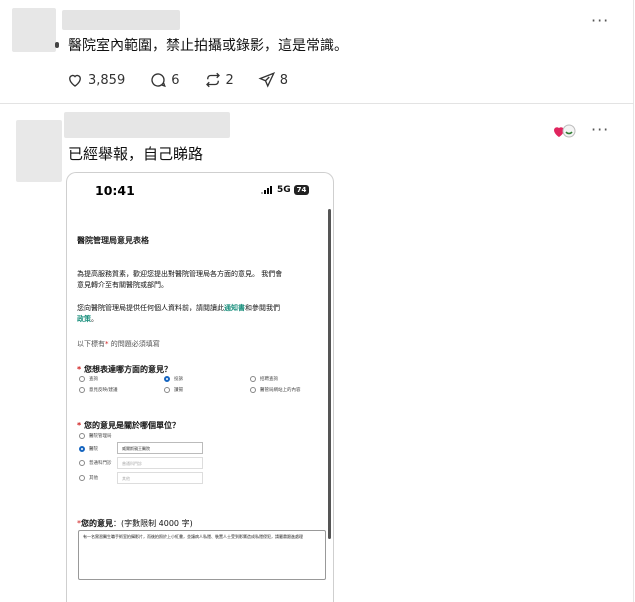  Describe the element at coordinates (160, 463) in the screenshot. I see `clinic-select: 普通科門診` at that location.